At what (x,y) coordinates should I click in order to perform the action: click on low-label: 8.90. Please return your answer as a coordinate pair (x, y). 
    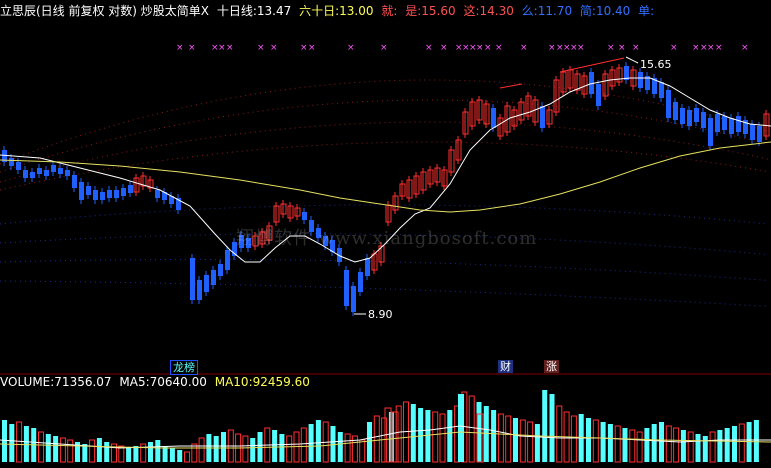
    Looking at the image, I should click on (380, 314).